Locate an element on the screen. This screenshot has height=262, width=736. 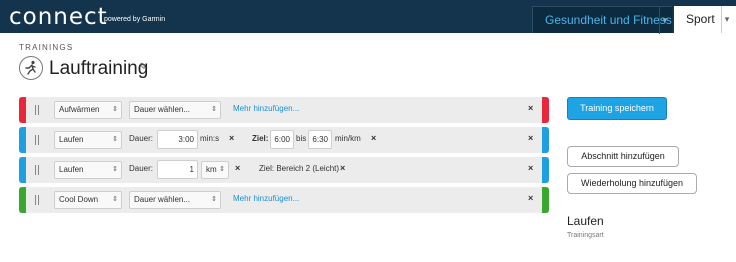
unit-select: km ⇕ is located at coordinates (215, 170).